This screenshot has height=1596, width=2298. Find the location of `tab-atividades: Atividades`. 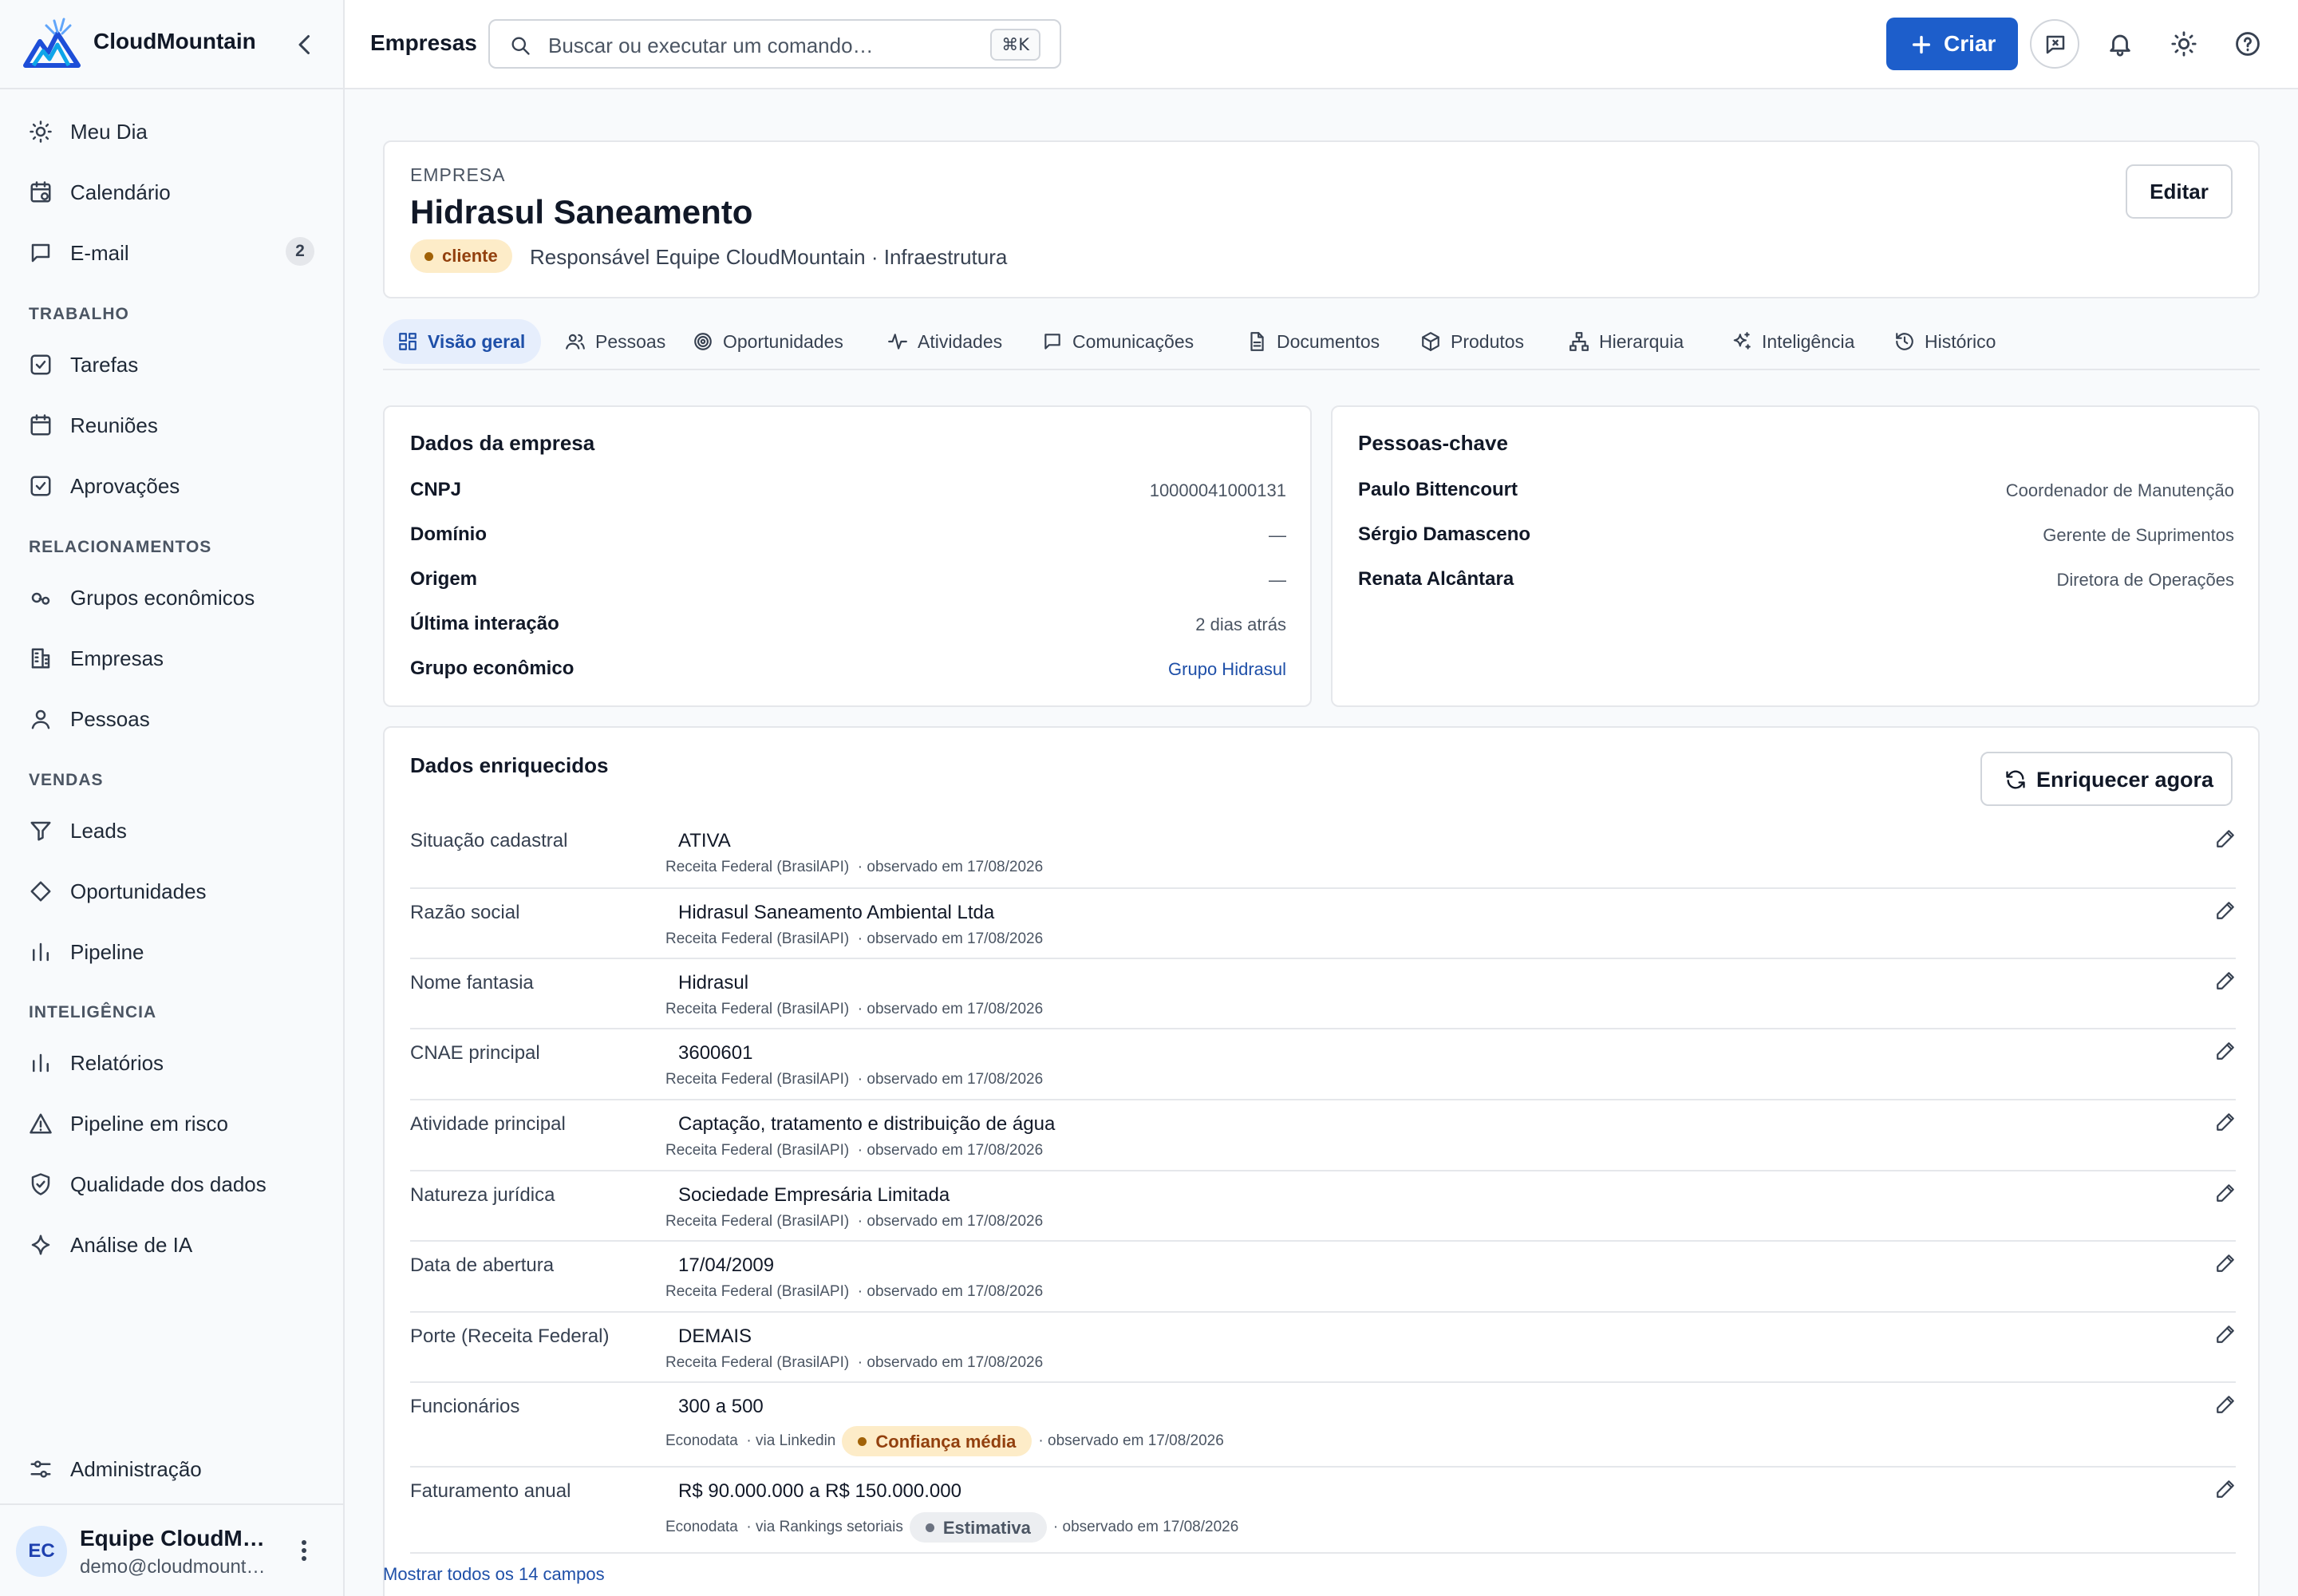

tab-atividades: Atividades is located at coordinates (947, 341).